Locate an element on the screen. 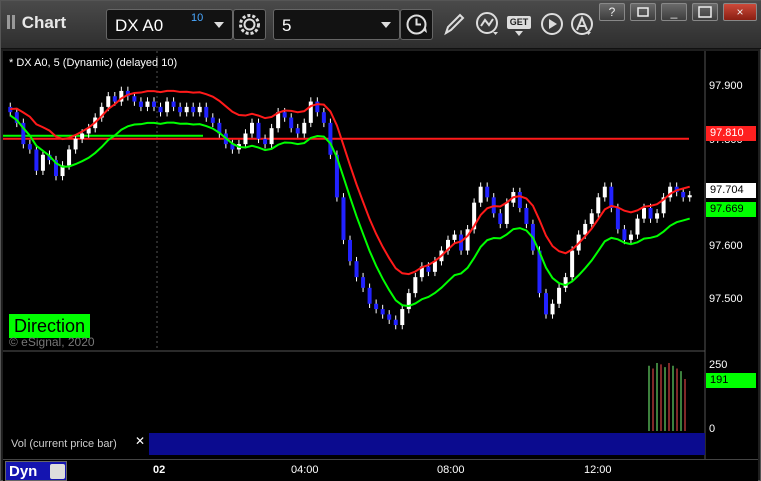  toolbar: Chart DX A0 10 5 GET ? _ × is located at coordinates (381, 25).